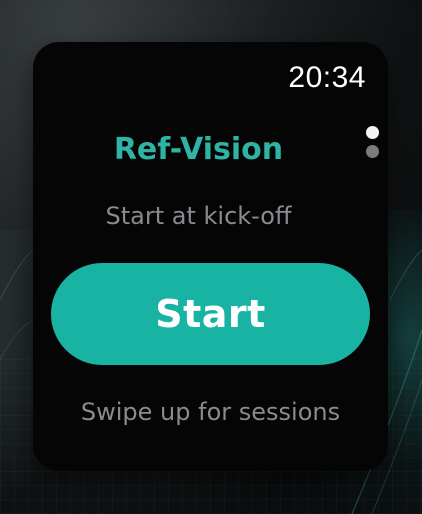  I want to click on app-title: Ref-Vision, so click(198, 149).